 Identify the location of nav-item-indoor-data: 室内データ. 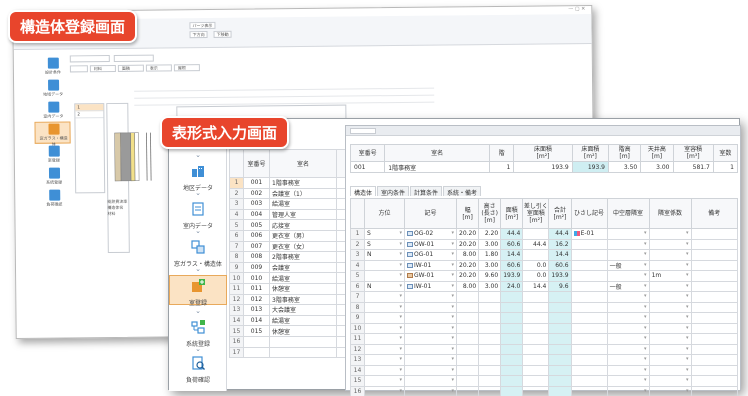
(198, 215).